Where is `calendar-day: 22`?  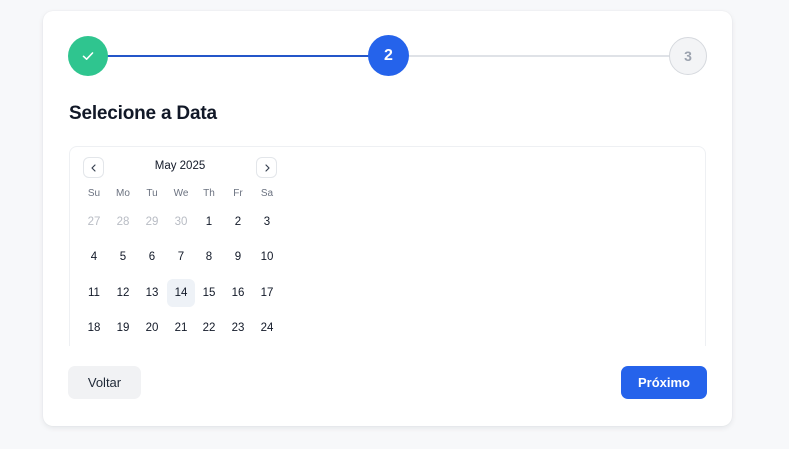 calendar-day: 22 is located at coordinates (209, 328).